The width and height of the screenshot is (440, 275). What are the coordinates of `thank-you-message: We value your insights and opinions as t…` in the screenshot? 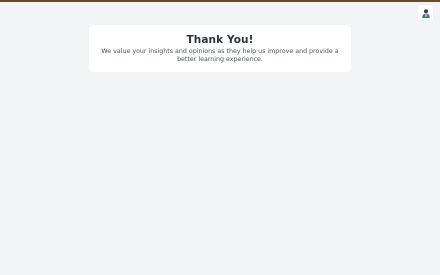 It's located at (220, 55).